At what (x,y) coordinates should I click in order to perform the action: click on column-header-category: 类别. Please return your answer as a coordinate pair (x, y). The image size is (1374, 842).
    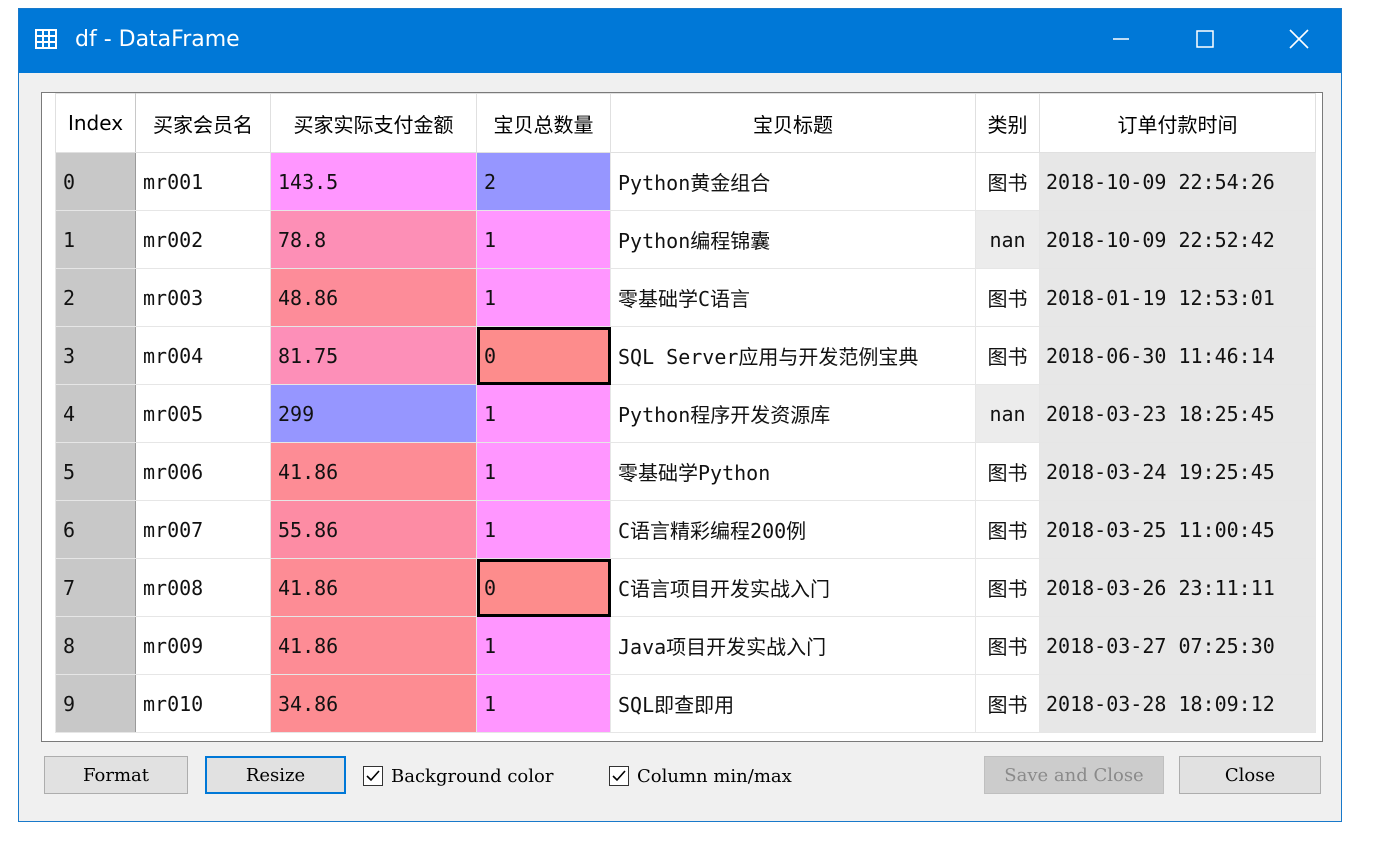
    Looking at the image, I should click on (1007, 123).